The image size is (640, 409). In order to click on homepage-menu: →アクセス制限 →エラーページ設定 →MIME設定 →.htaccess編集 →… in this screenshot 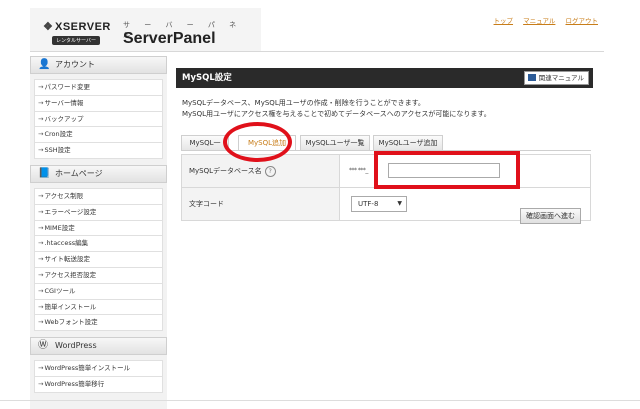, I will do `click(98, 259)`.